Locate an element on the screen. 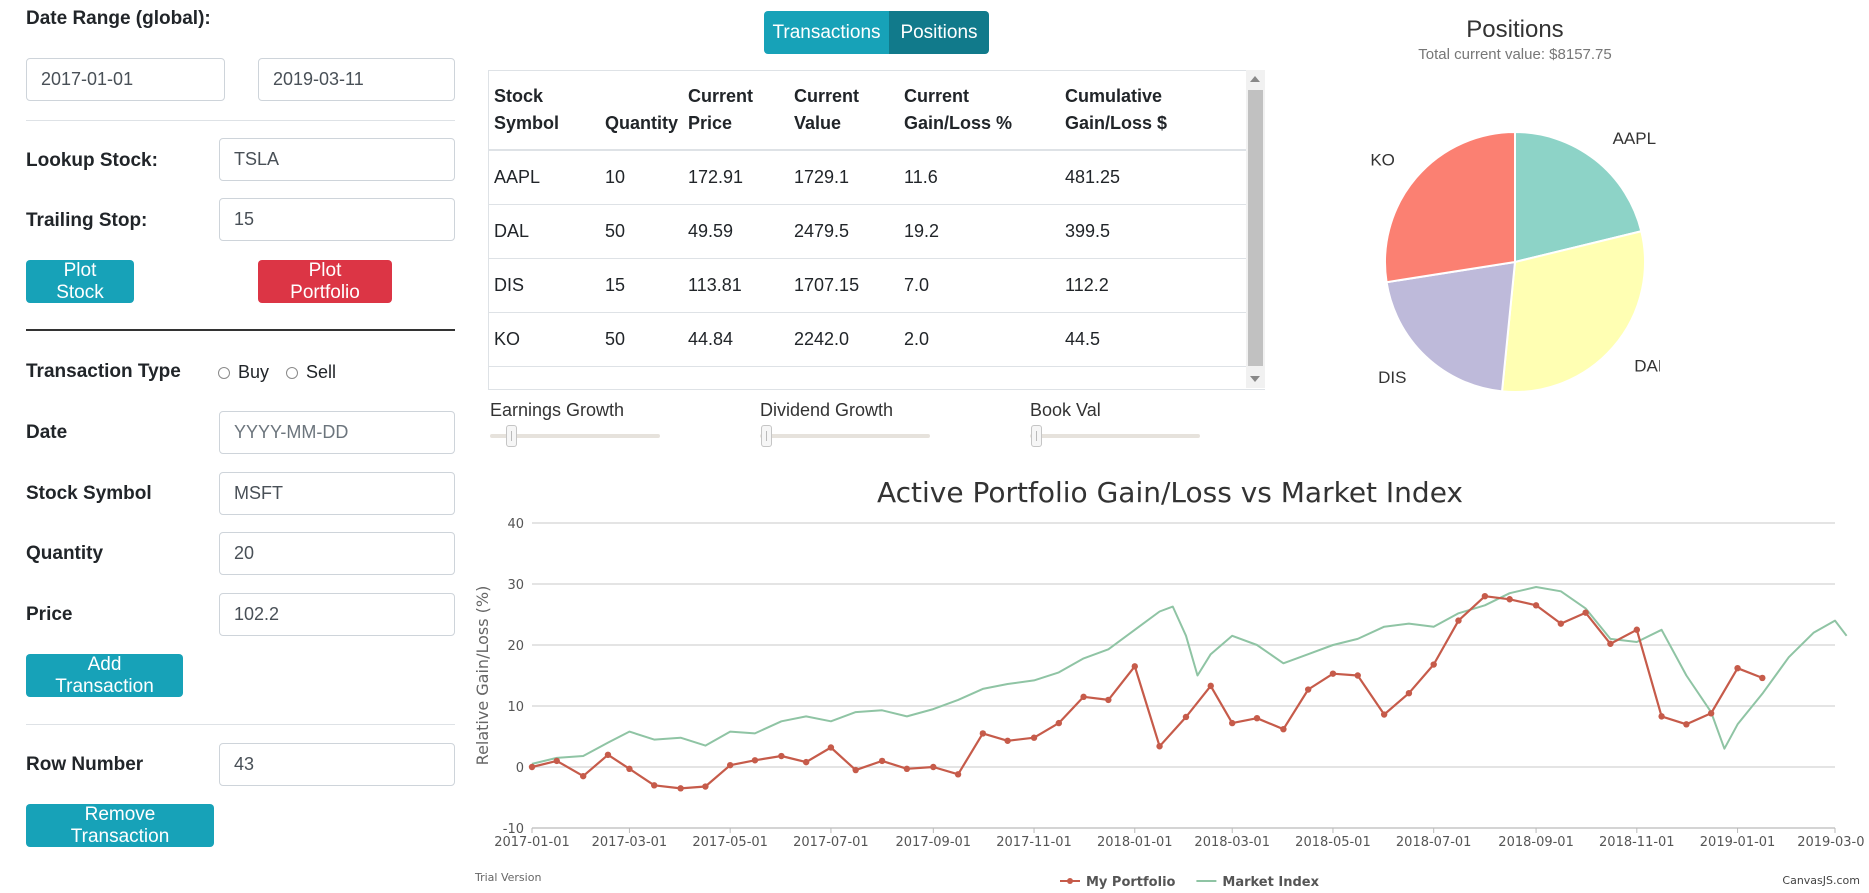  end-date-input is located at coordinates (356, 79).